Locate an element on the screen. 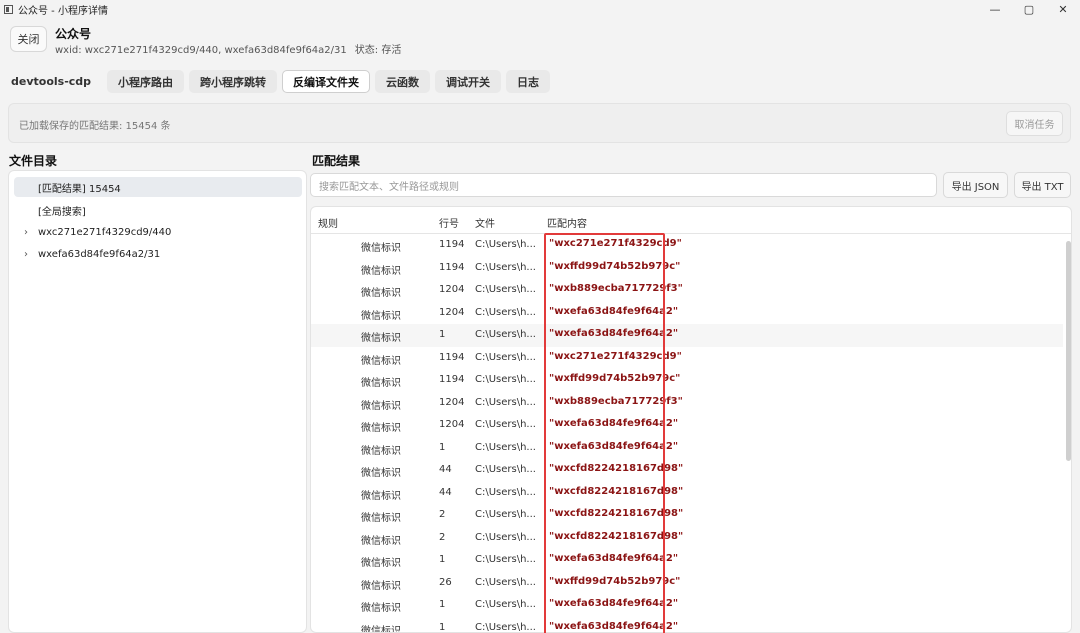  column-header-line: 行号 is located at coordinates (449, 222).